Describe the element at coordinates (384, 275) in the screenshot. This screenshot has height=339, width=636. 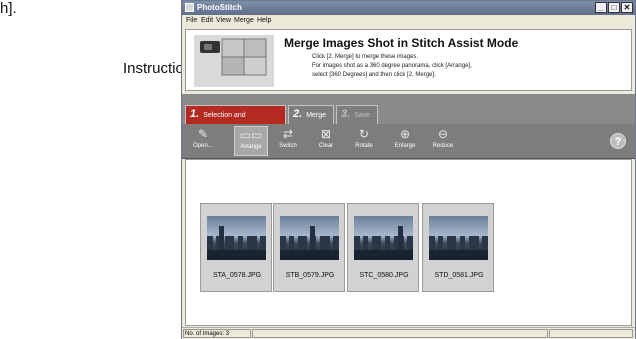
I see `thumbnail-filename: STC_0580.JPG` at that location.